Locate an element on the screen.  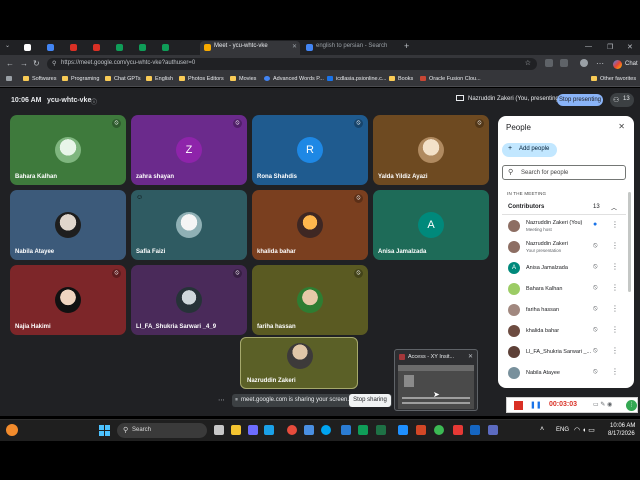
clock-time: 10:06 AM is located at coordinates (622, 426).